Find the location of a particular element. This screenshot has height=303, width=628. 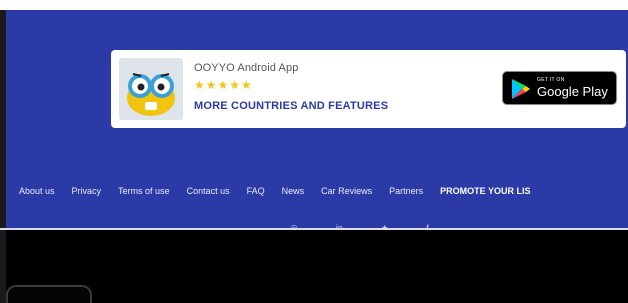

footer-link-news: News is located at coordinates (293, 191).